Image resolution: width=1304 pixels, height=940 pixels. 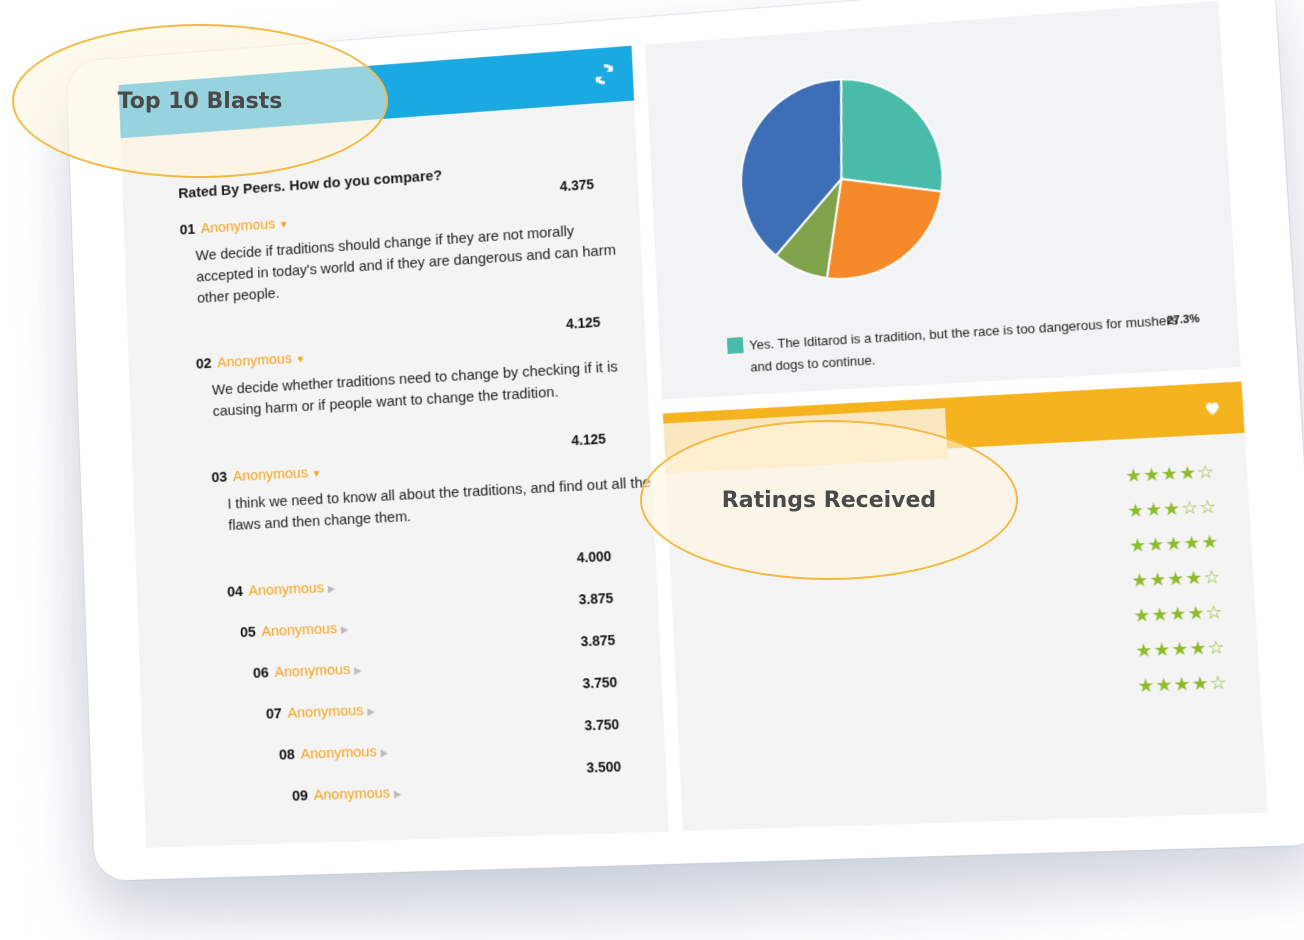 I want to click on blast-rank: 08, so click(x=287, y=755).